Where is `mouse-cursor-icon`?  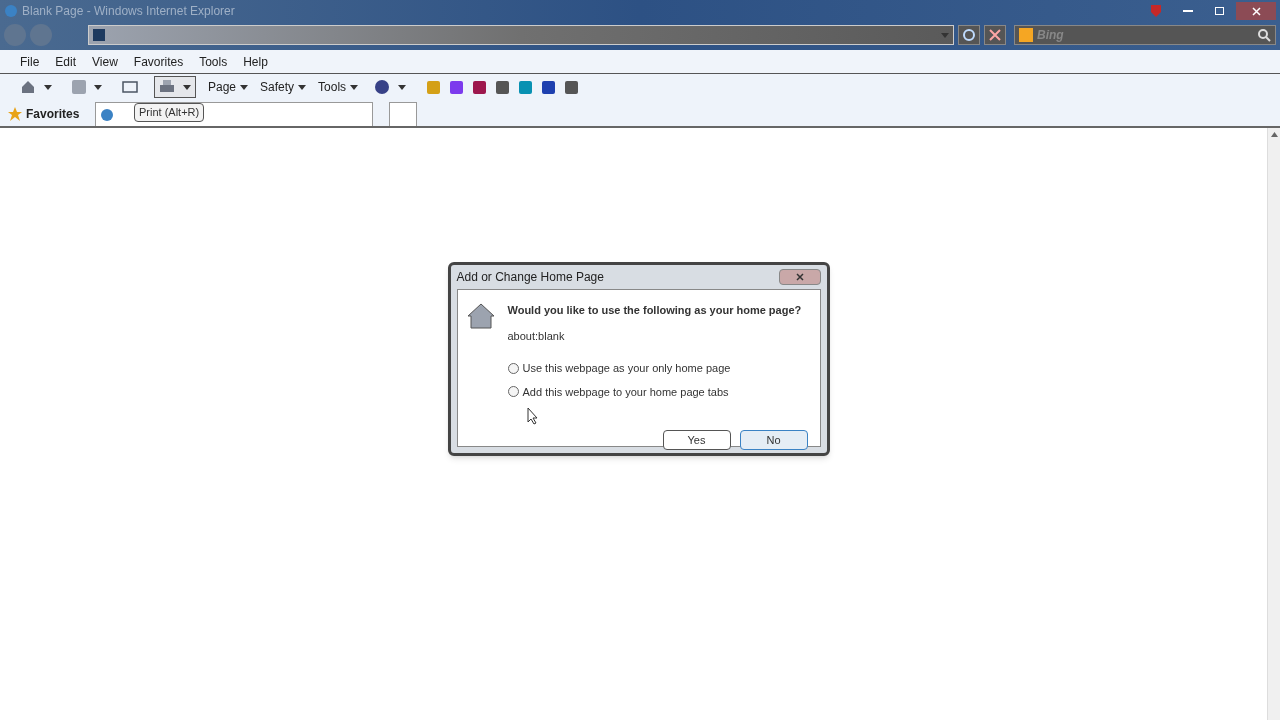 mouse-cursor-icon is located at coordinates (532, 416).